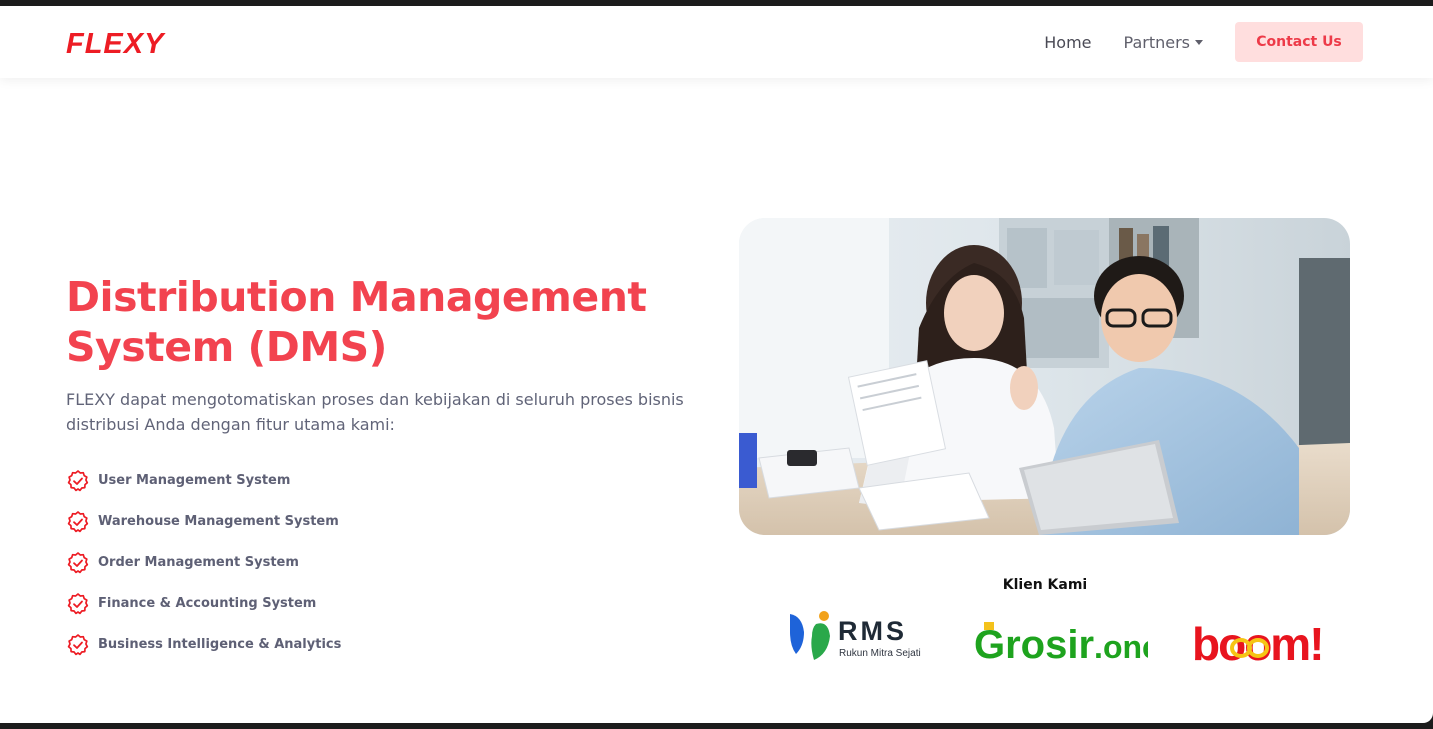 Image resolution: width=1433 pixels, height=729 pixels. What do you see at coordinates (194, 480) in the screenshot?
I see `feature-label: User Management System` at bounding box center [194, 480].